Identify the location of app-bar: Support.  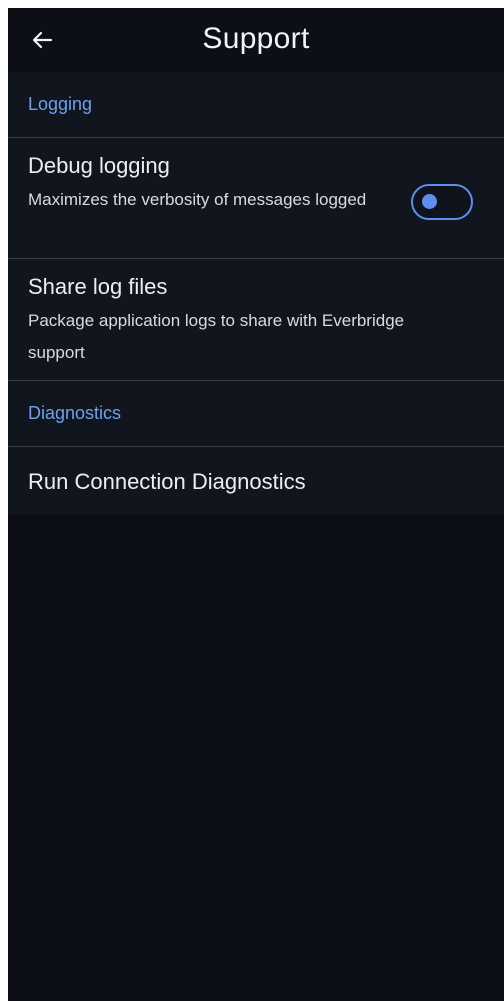
(256, 40).